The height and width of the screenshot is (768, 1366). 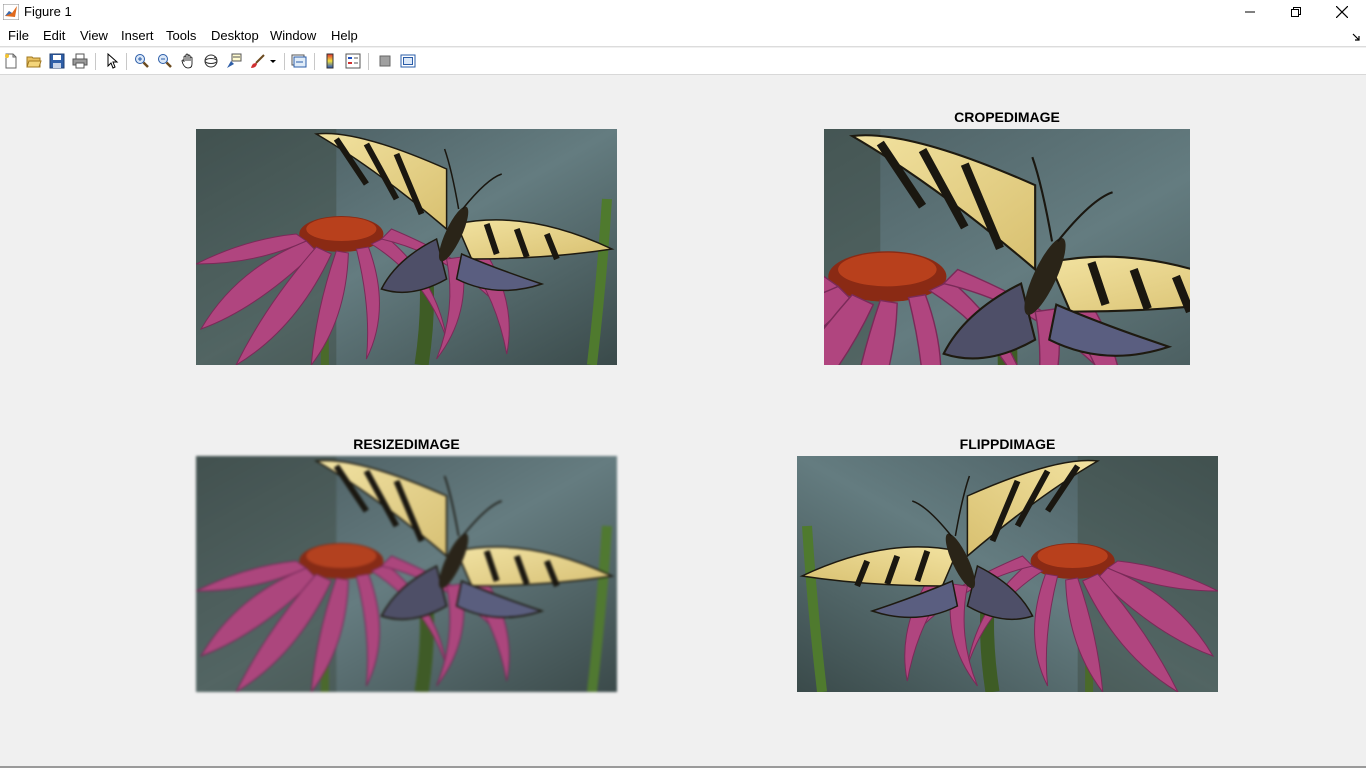 I want to click on zoom-in-icon, so click(x=142, y=61).